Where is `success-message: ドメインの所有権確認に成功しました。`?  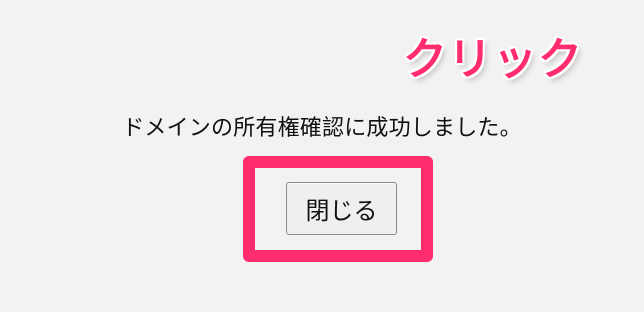
success-message: ドメインの所有権確認に成功しました。 is located at coordinates (322, 128).